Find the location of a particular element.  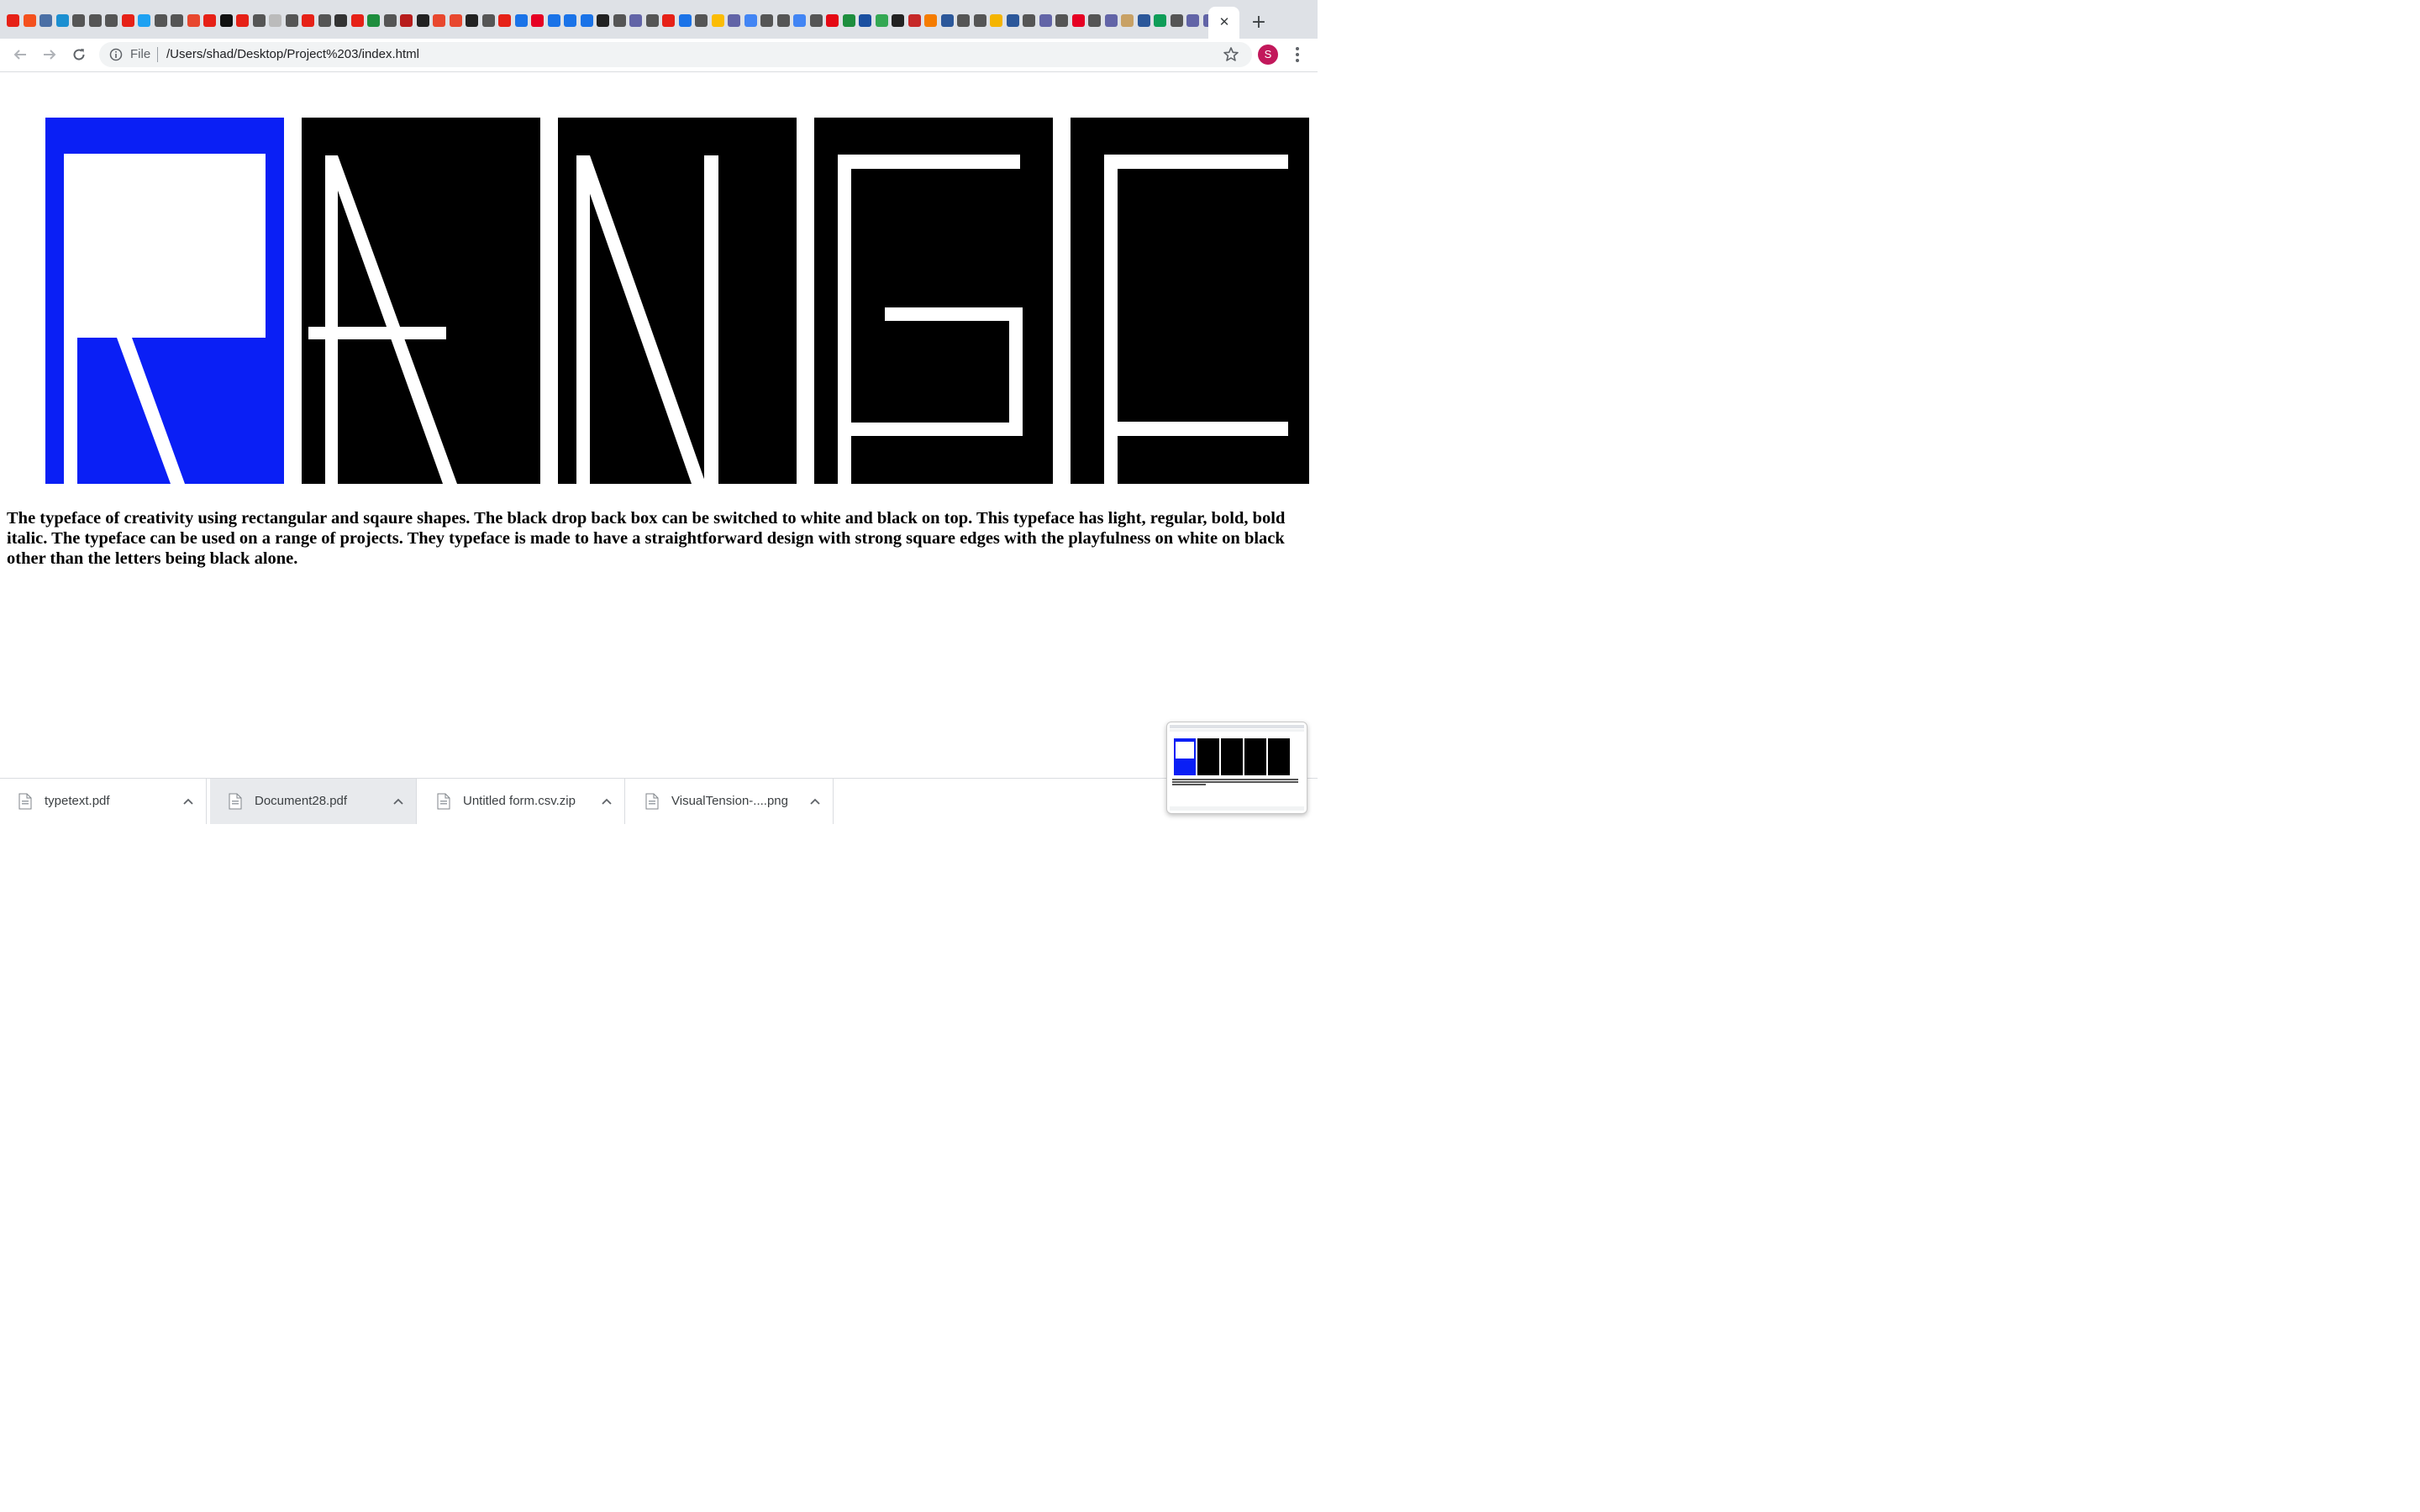

tab-strip: ✕ + is located at coordinates (659, 19).